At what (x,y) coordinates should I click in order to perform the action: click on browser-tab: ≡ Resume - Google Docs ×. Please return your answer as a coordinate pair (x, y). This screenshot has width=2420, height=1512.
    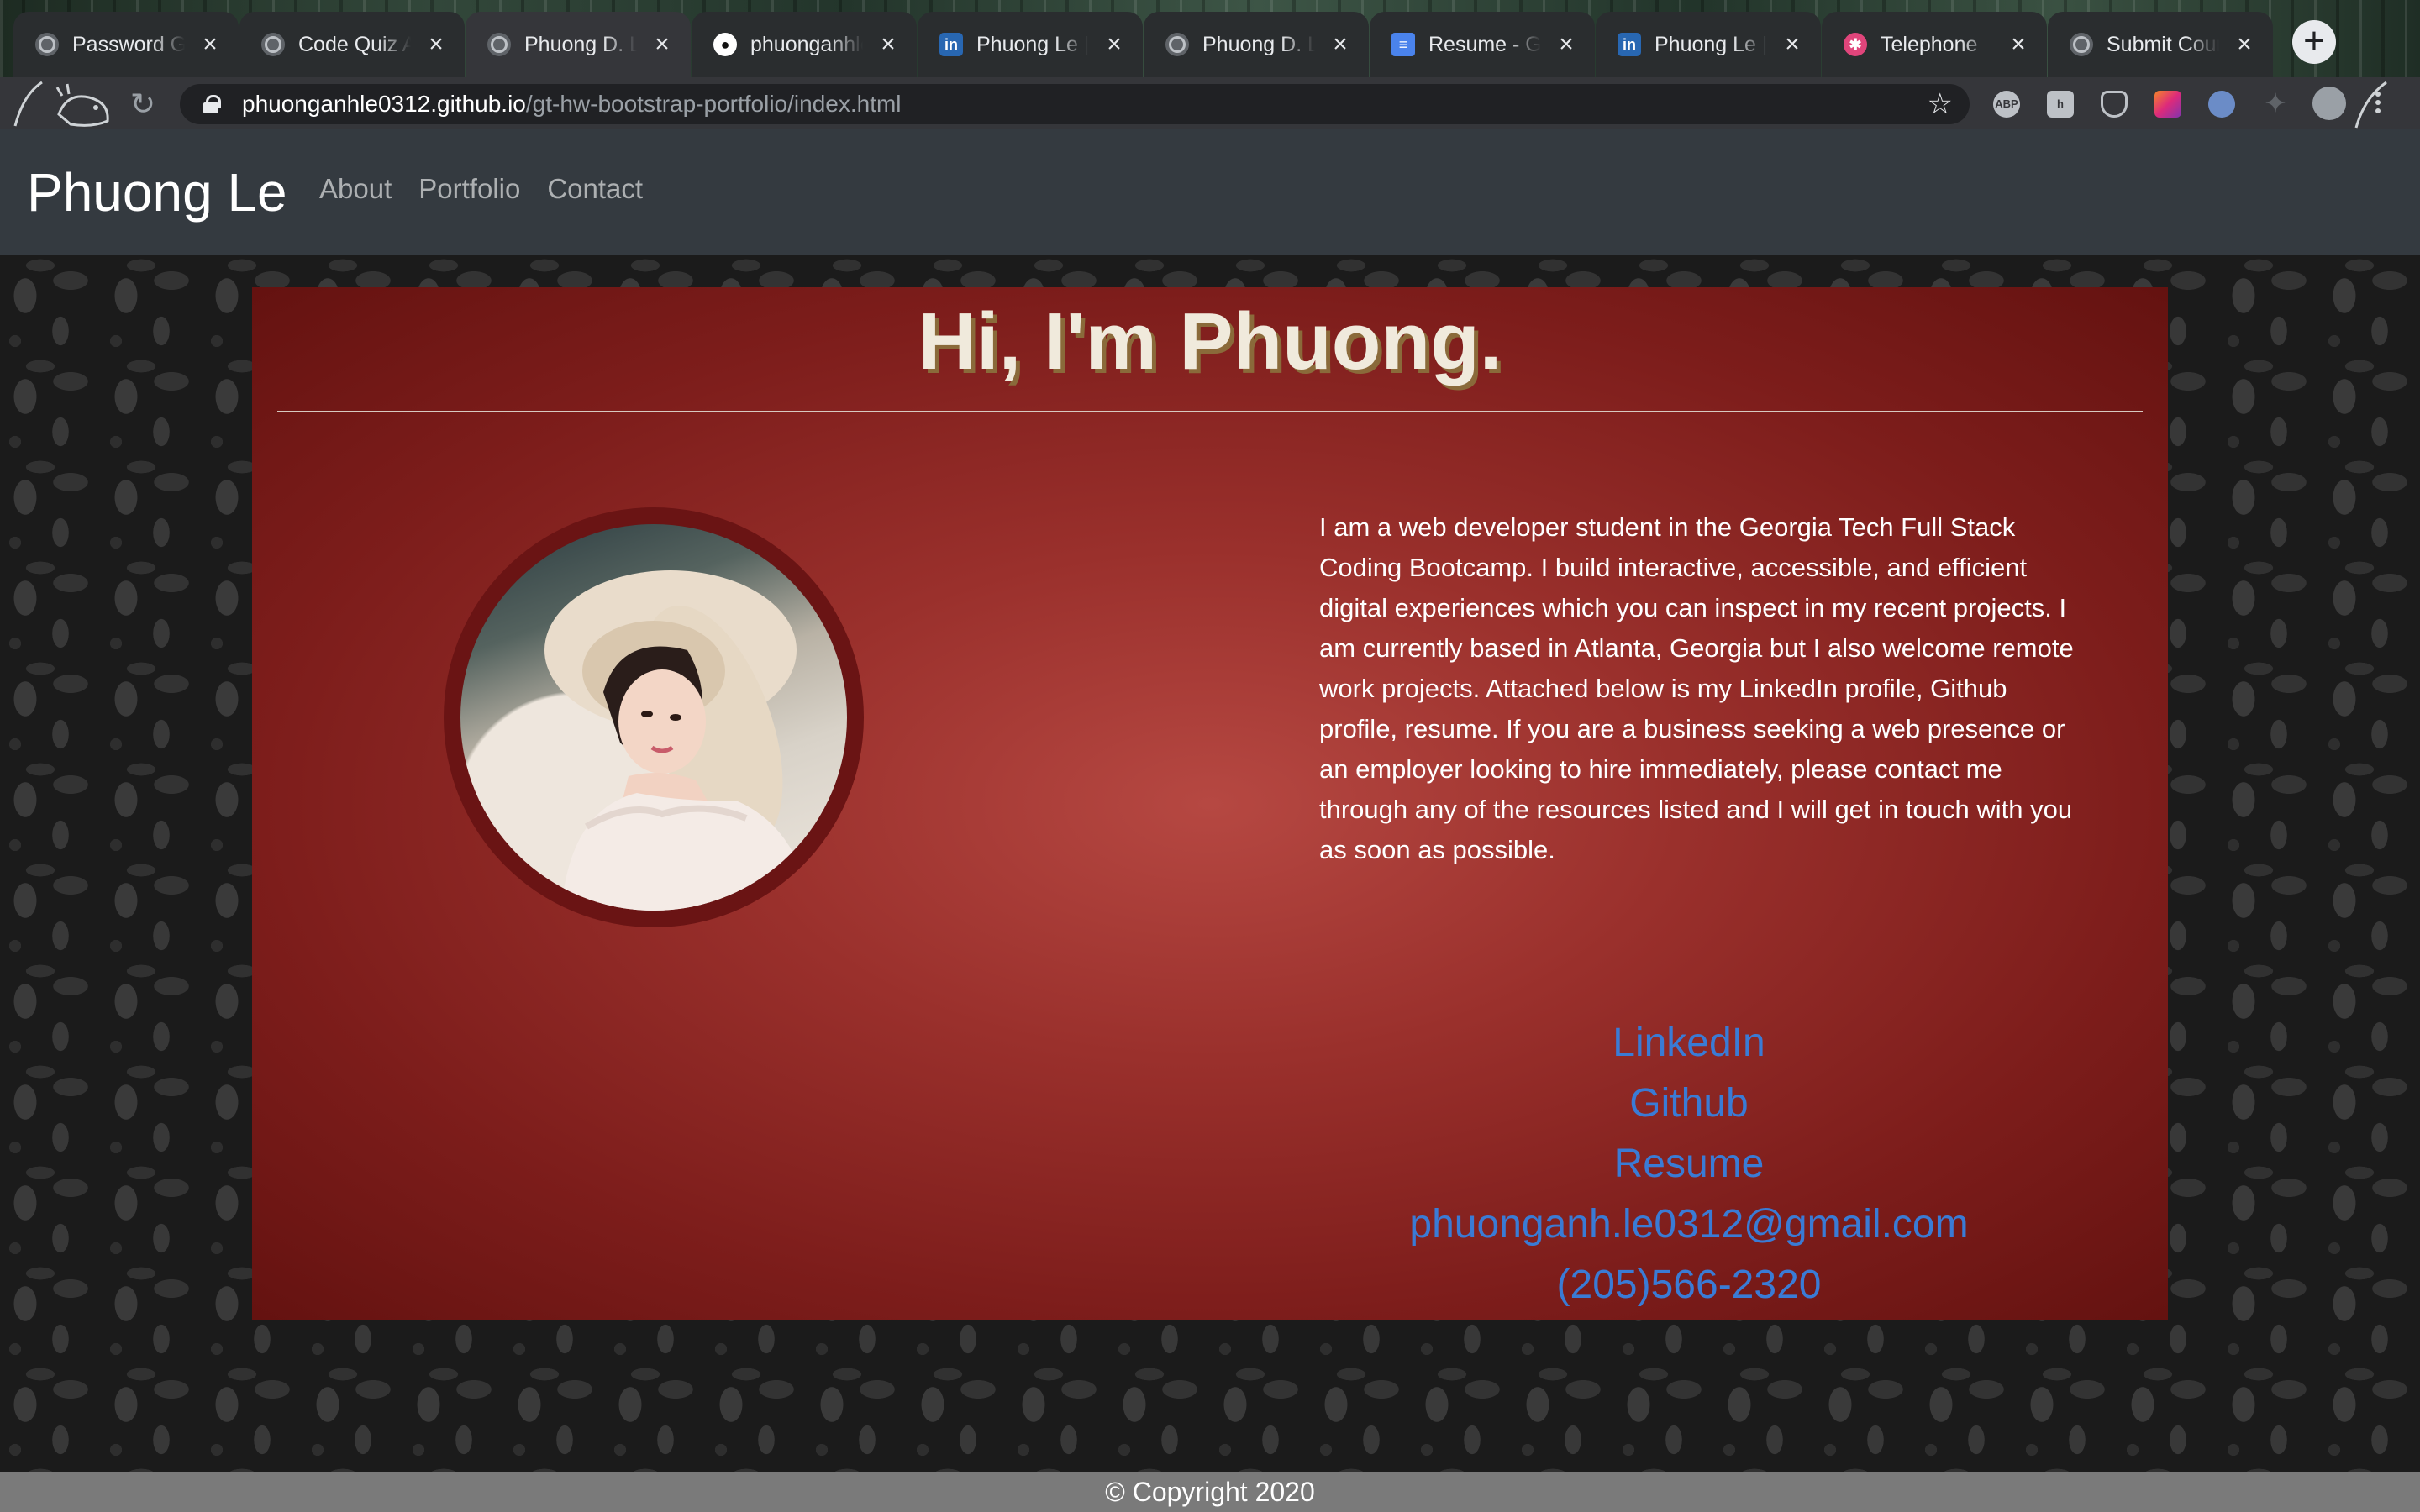
    Looking at the image, I should click on (1482, 44).